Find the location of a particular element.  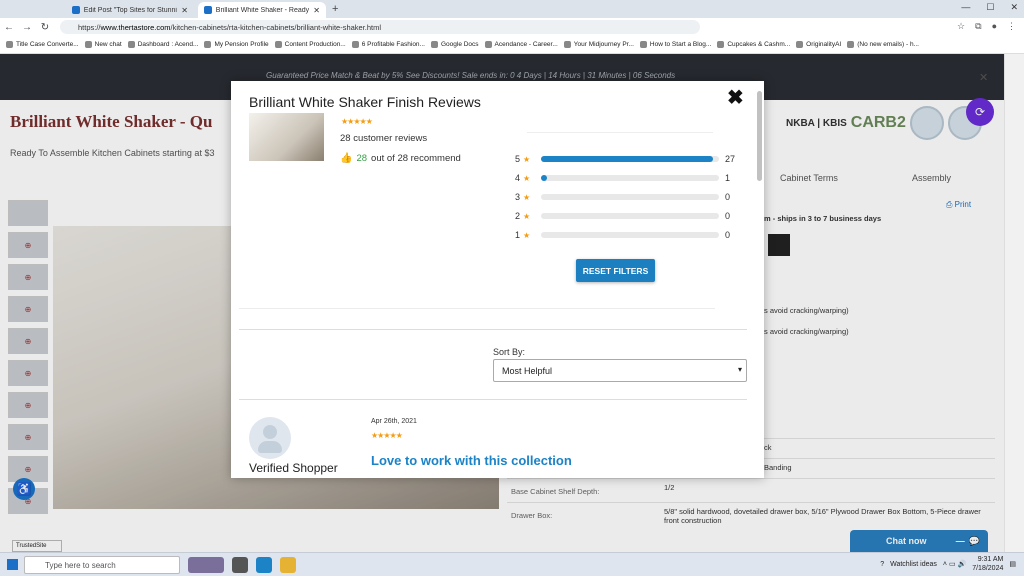

edge-icon is located at coordinates (264, 565).